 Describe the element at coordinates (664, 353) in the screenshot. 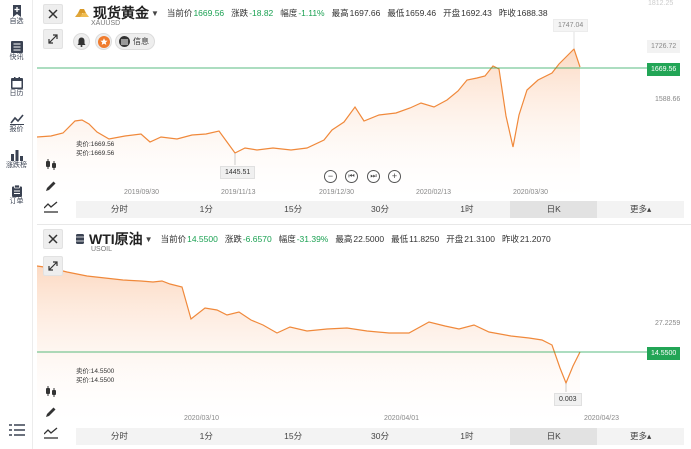

I see `oil-current-price-tag: 14.5500` at that location.